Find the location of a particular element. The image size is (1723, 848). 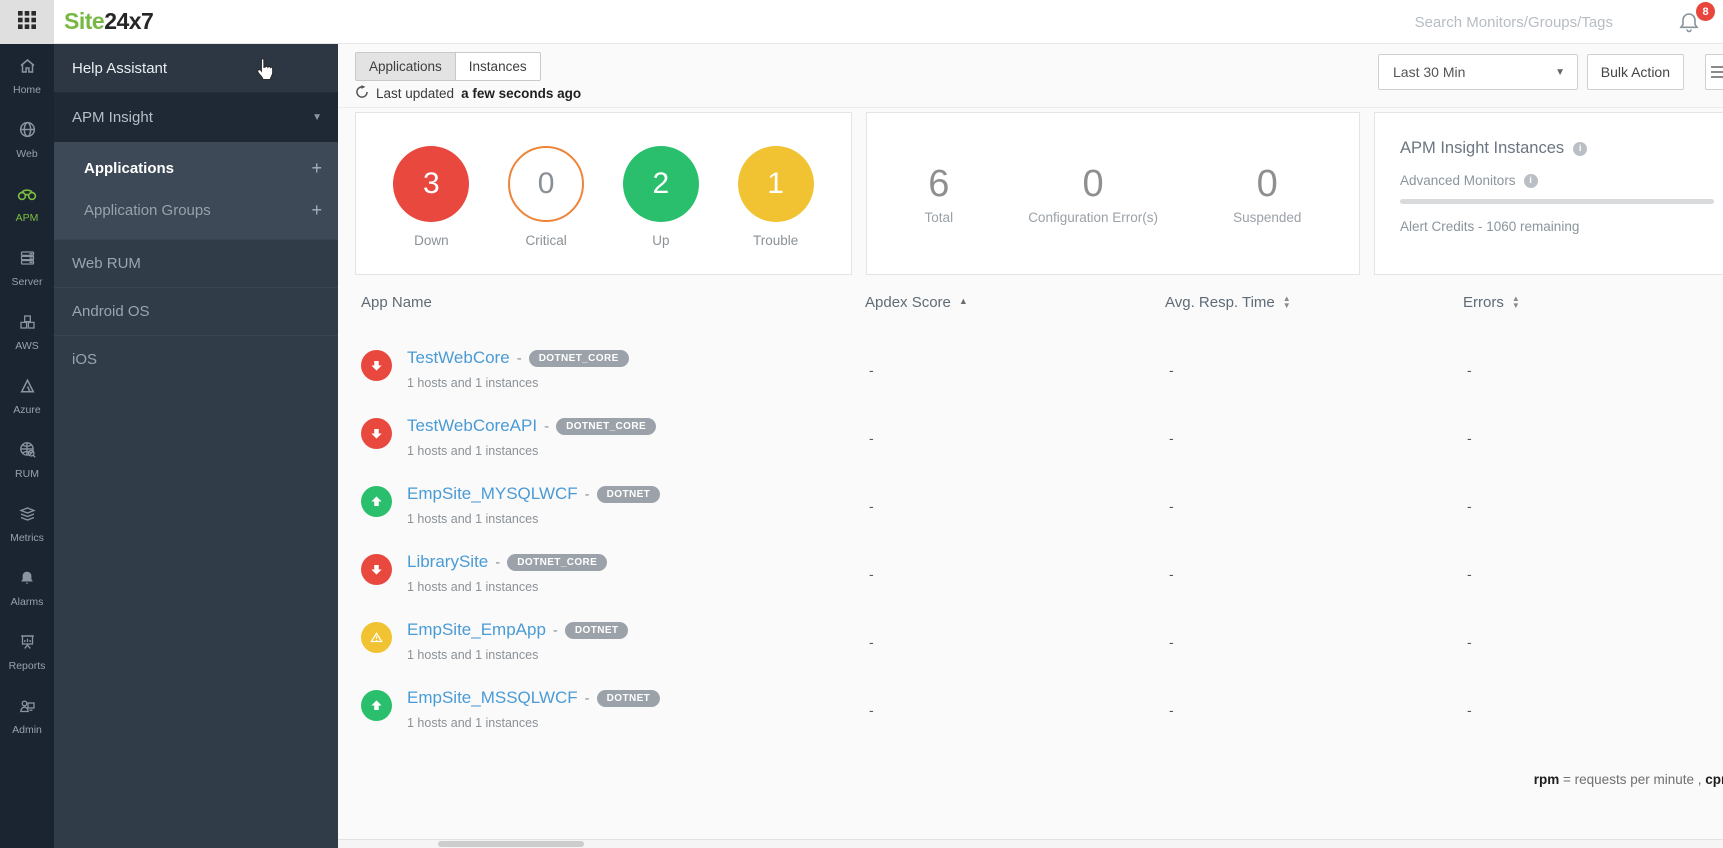

status-up: 2 Up is located at coordinates (660, 193).